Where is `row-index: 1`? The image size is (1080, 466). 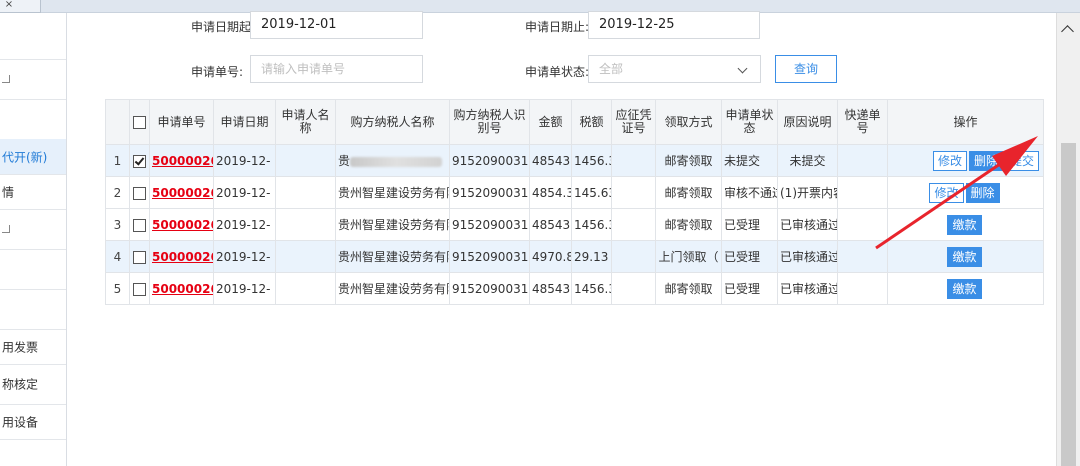 row-index: 1 is located at coordinates (117, 160).